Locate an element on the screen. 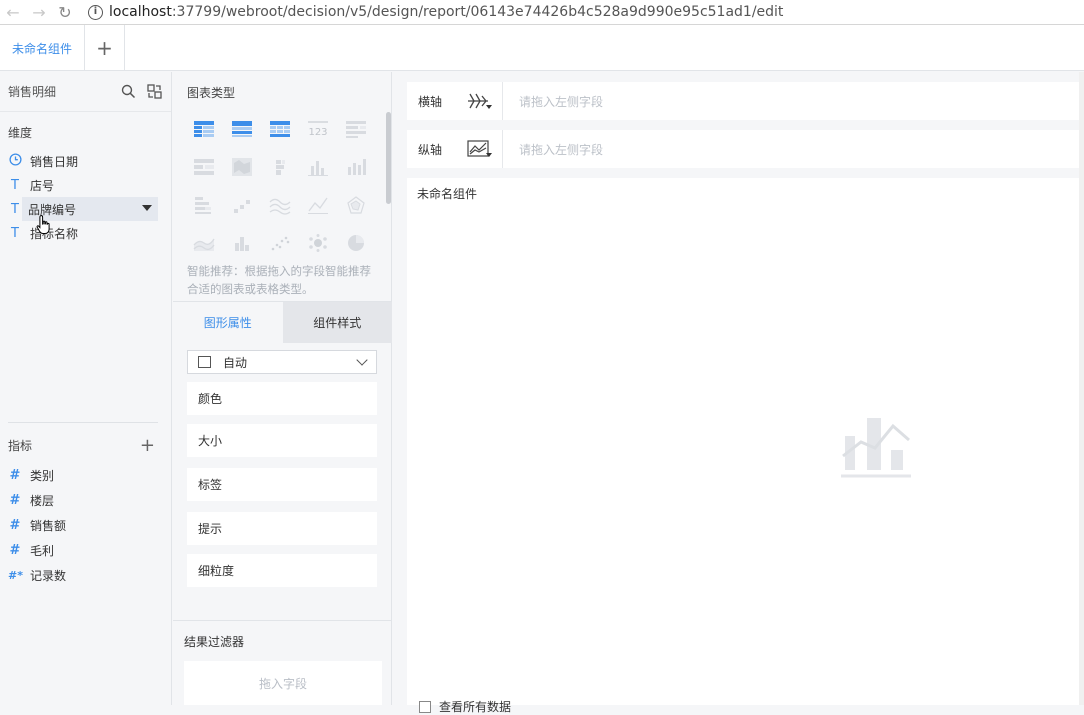 Image resolution: width=1084 pixels, height=715 pixels. pie-chart-icon is located at coordinates (356, 243).